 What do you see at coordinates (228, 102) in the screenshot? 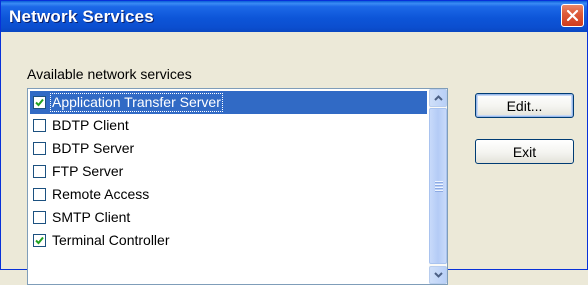
I see `list-item: Application Transfer Server` at bounding box center [228, 102].